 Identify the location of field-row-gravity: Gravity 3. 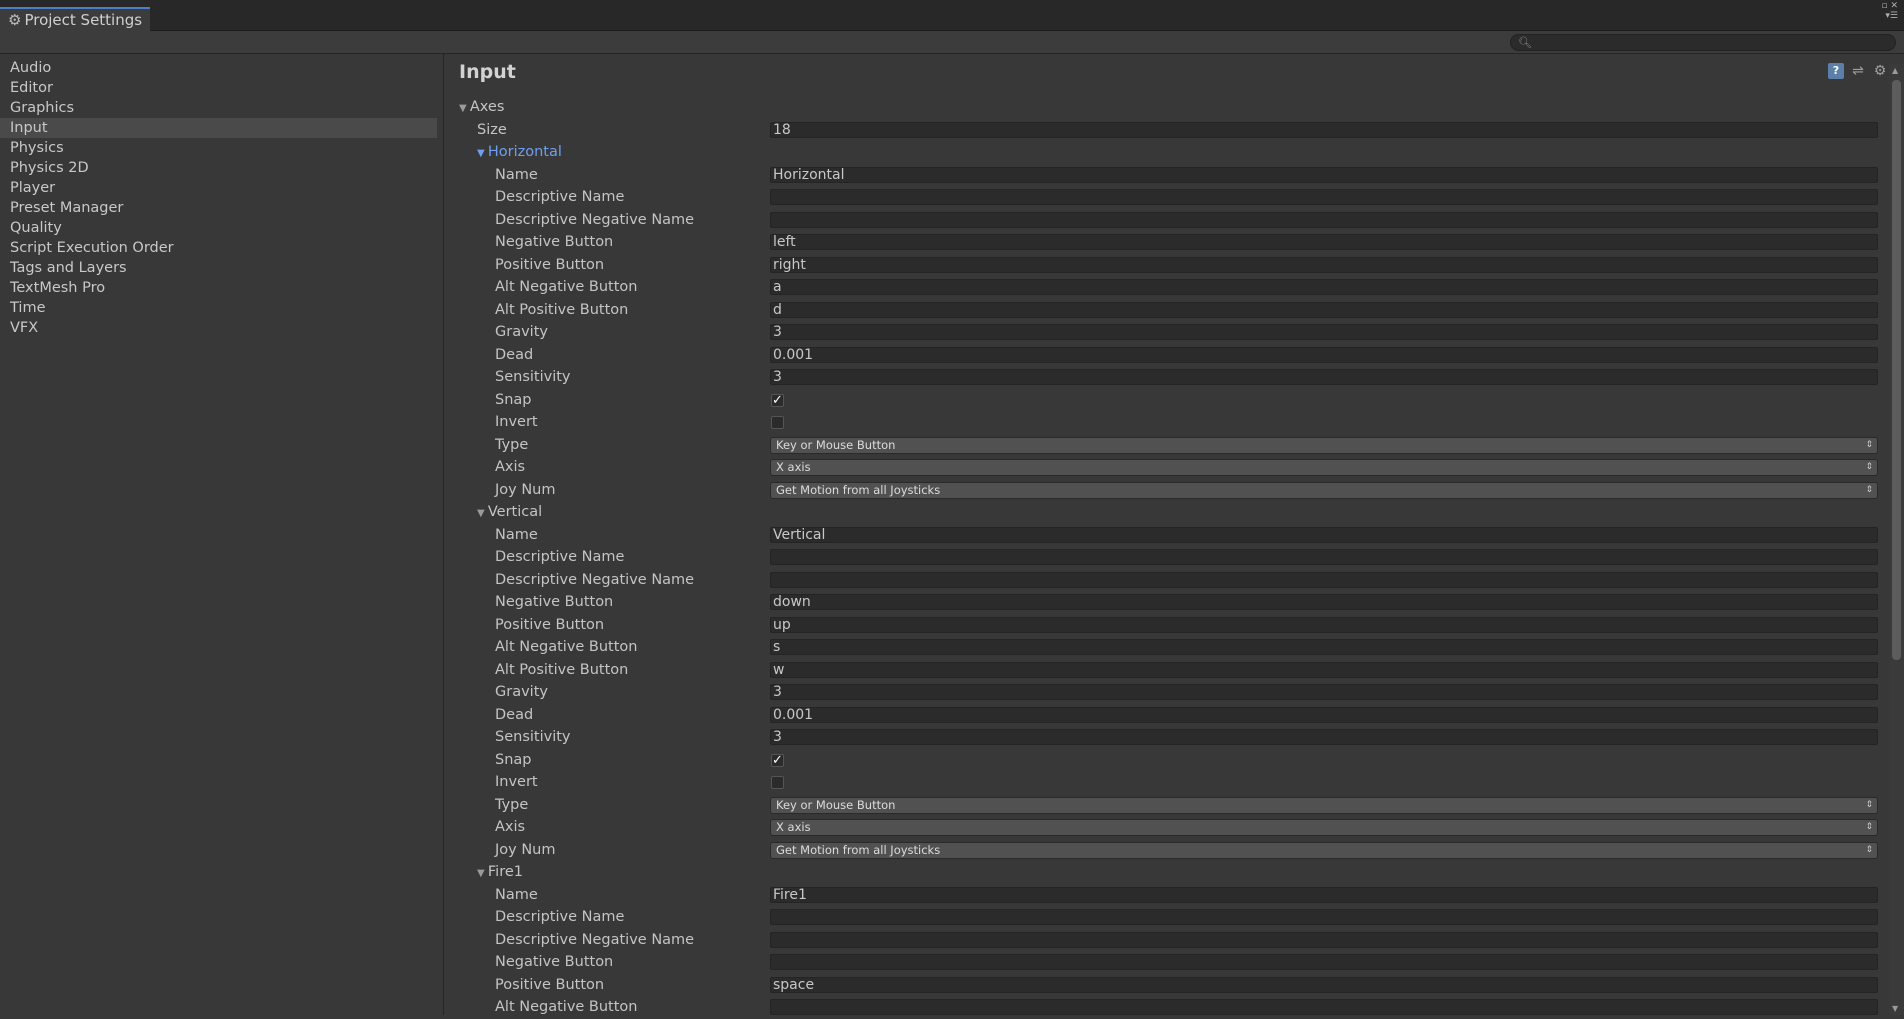
(1165, 692).